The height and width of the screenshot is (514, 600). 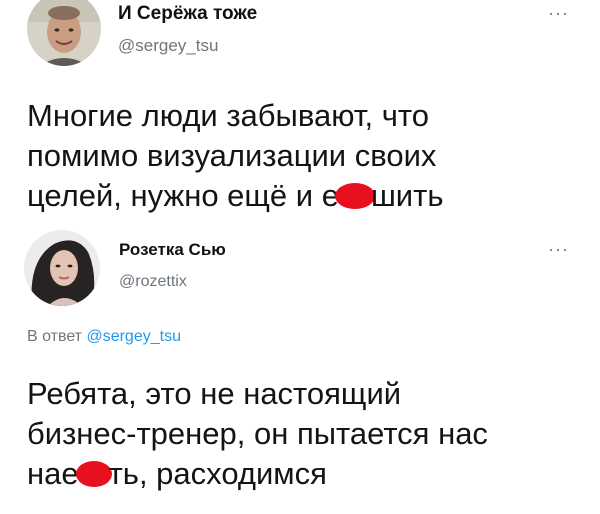 What do you see at coordinates (62, 268) in the screenshot?
I see `avatar-rozettix` at bounding box center [62, 268].